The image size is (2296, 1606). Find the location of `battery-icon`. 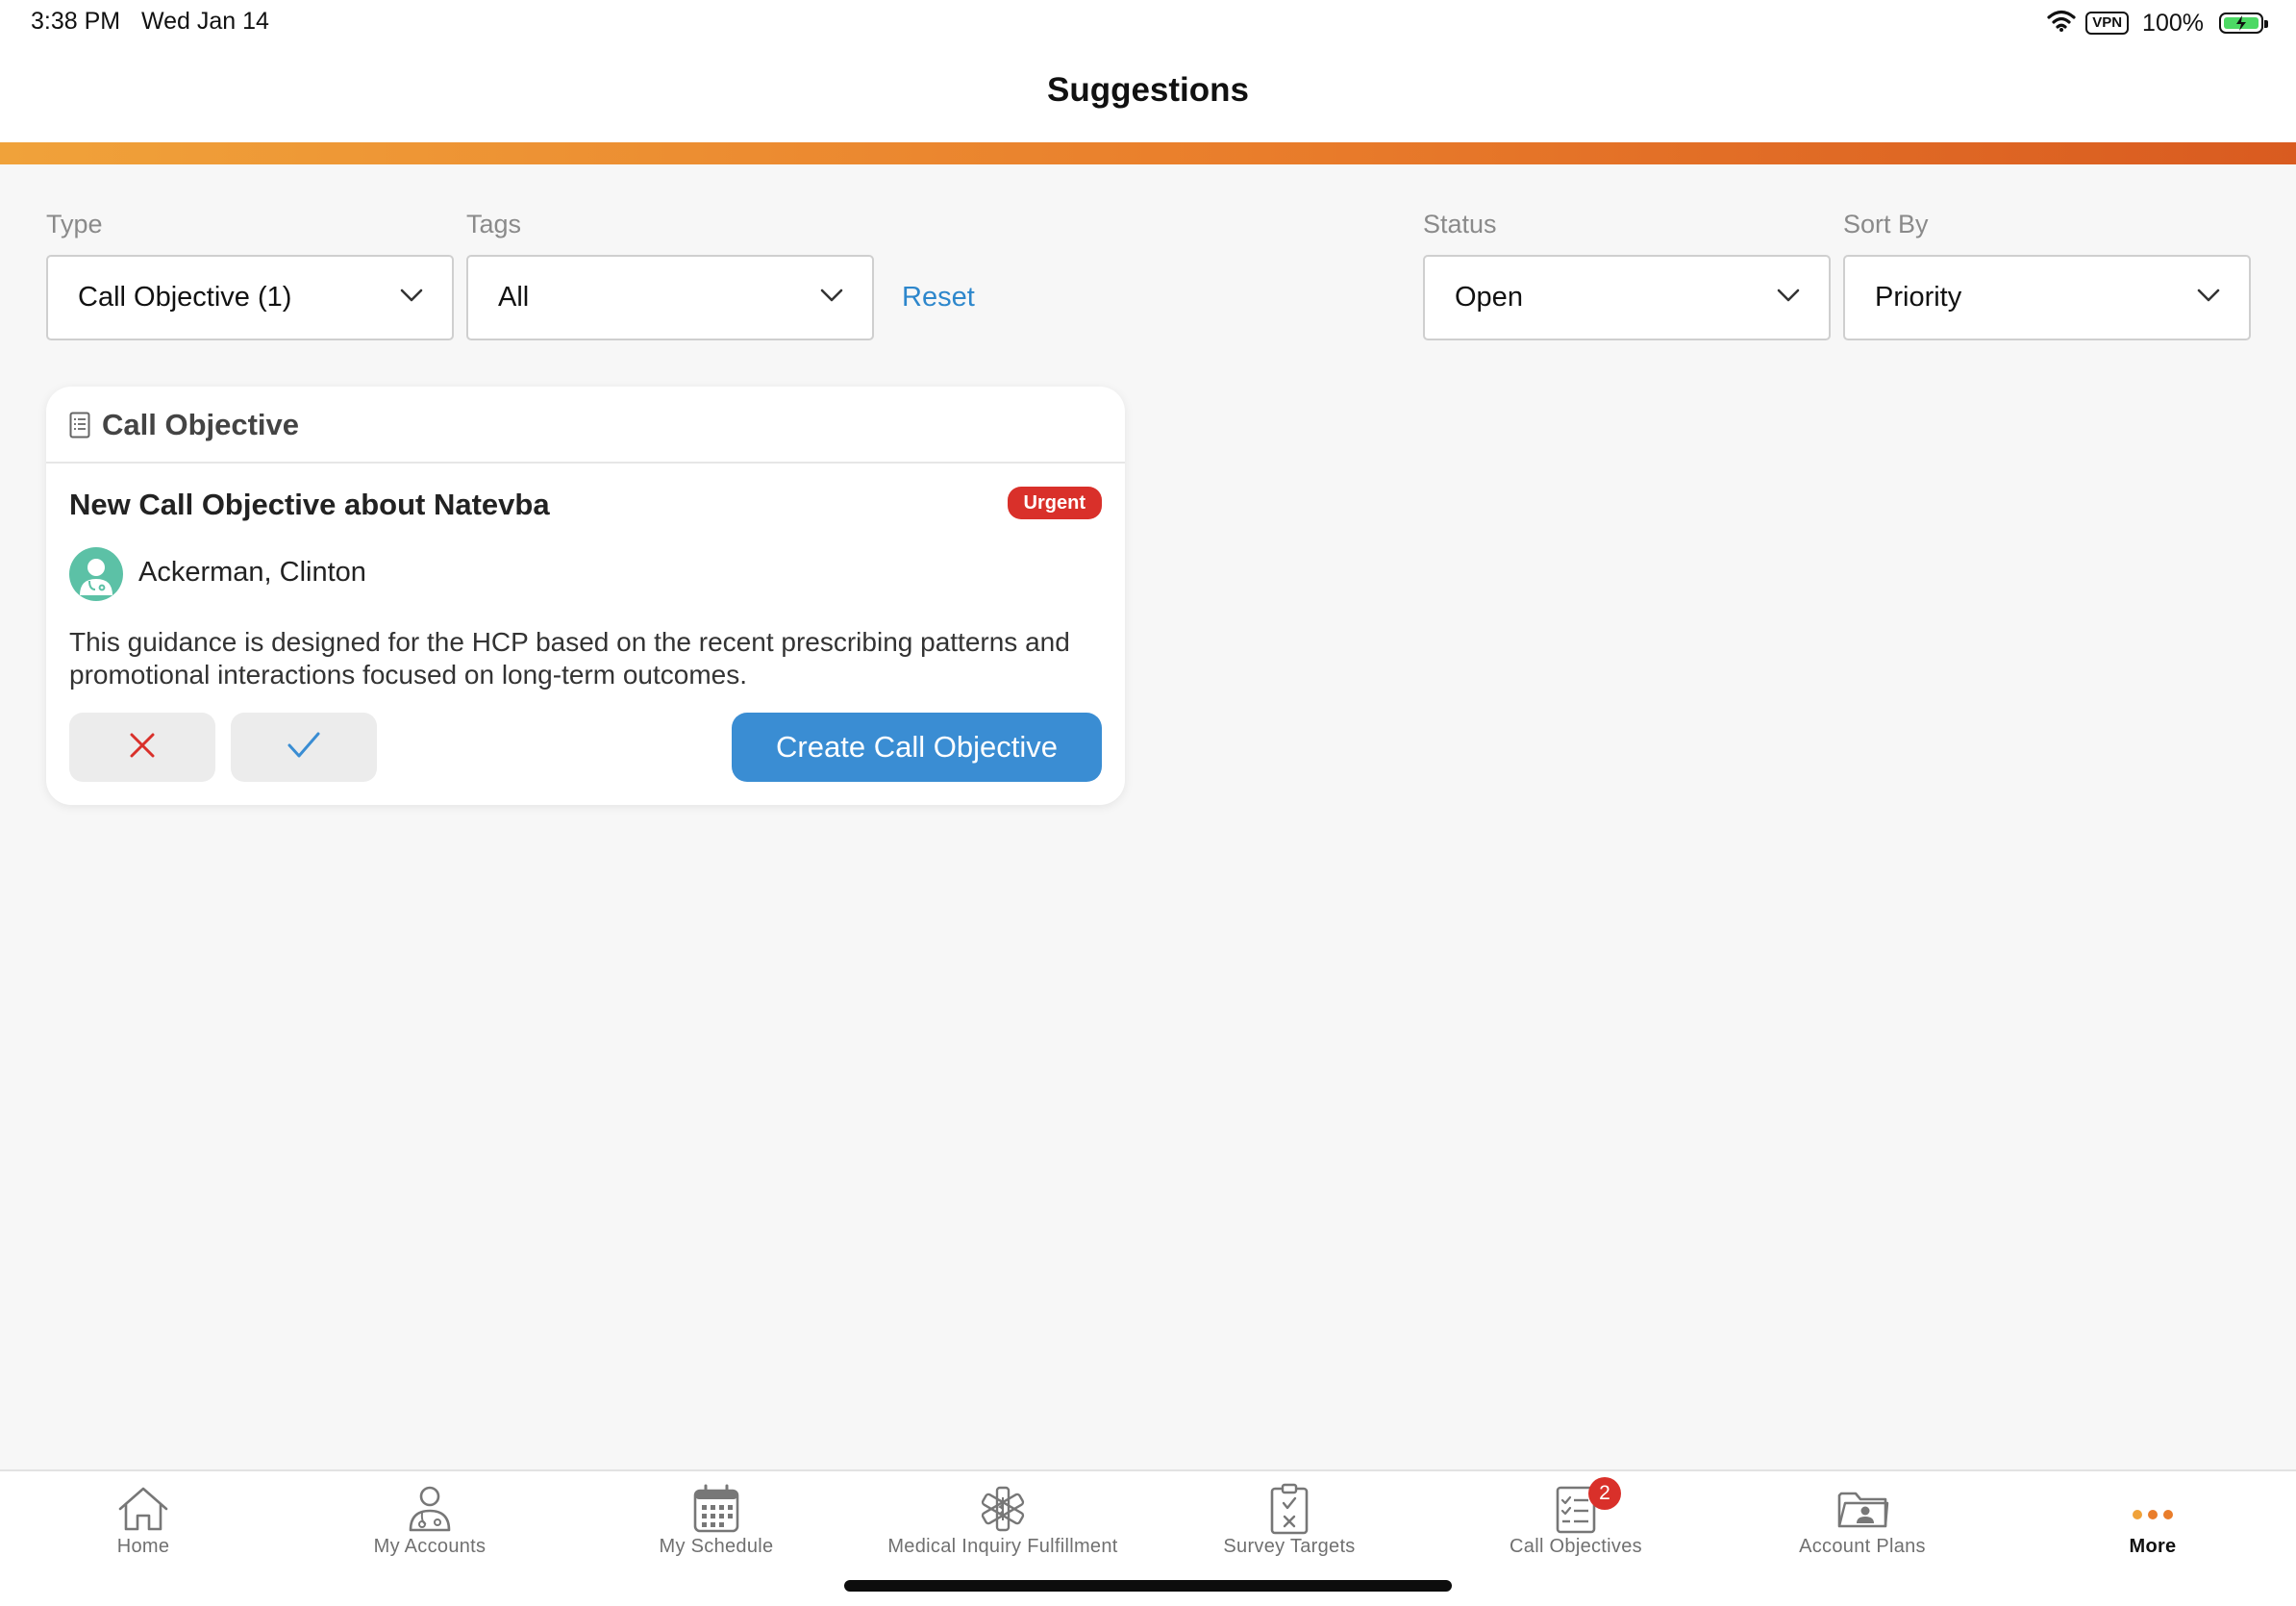

battery-icon is located at coordinates (2243, 23).